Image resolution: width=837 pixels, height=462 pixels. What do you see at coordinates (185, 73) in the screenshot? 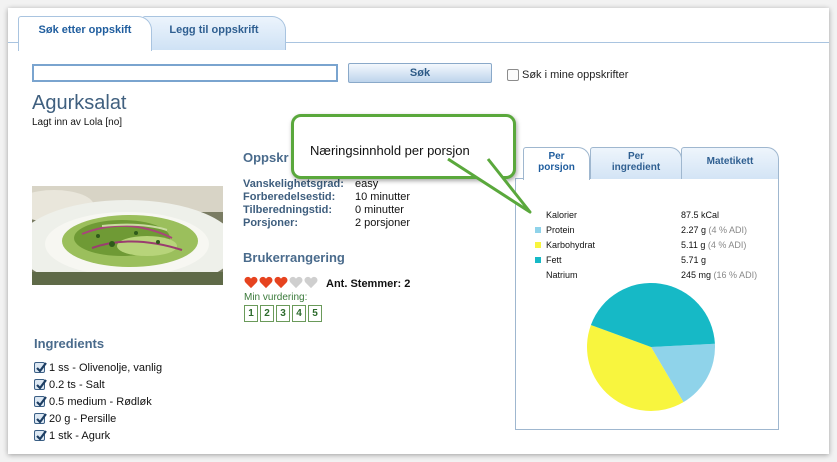
I see `search-input` at bounding box center [185, 73].